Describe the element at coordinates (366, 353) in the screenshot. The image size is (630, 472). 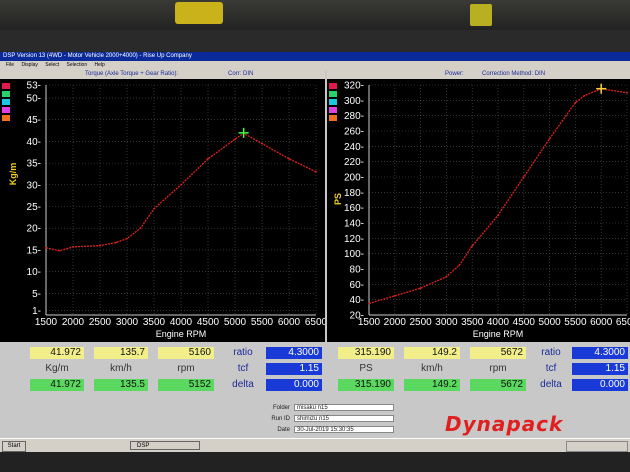
I see `power-value: 315.190` at that location.